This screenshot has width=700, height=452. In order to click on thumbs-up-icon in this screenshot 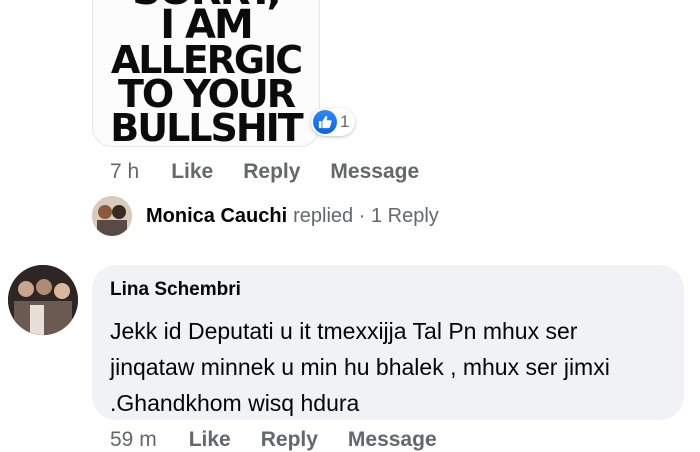, I will do `click(325, 122)`.